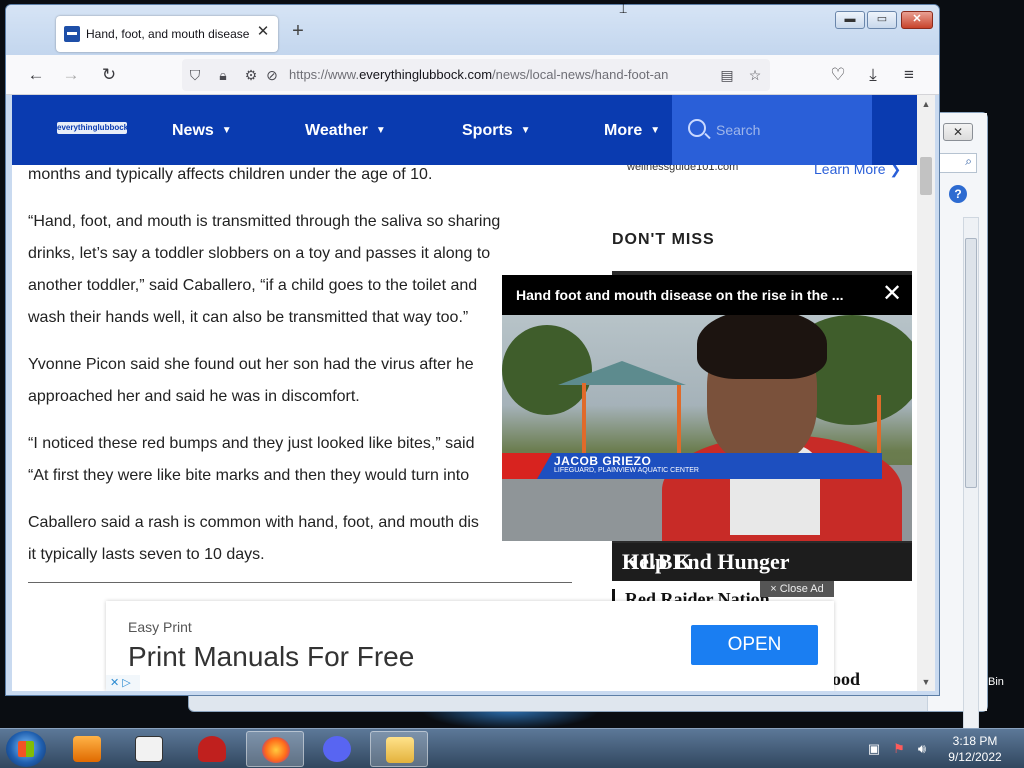 The width and height of the screenshot is (1024, 768). Describe the element at coordinates (873, 75) in the screenshot. I see `downloads-icon: ⤓` at that location.